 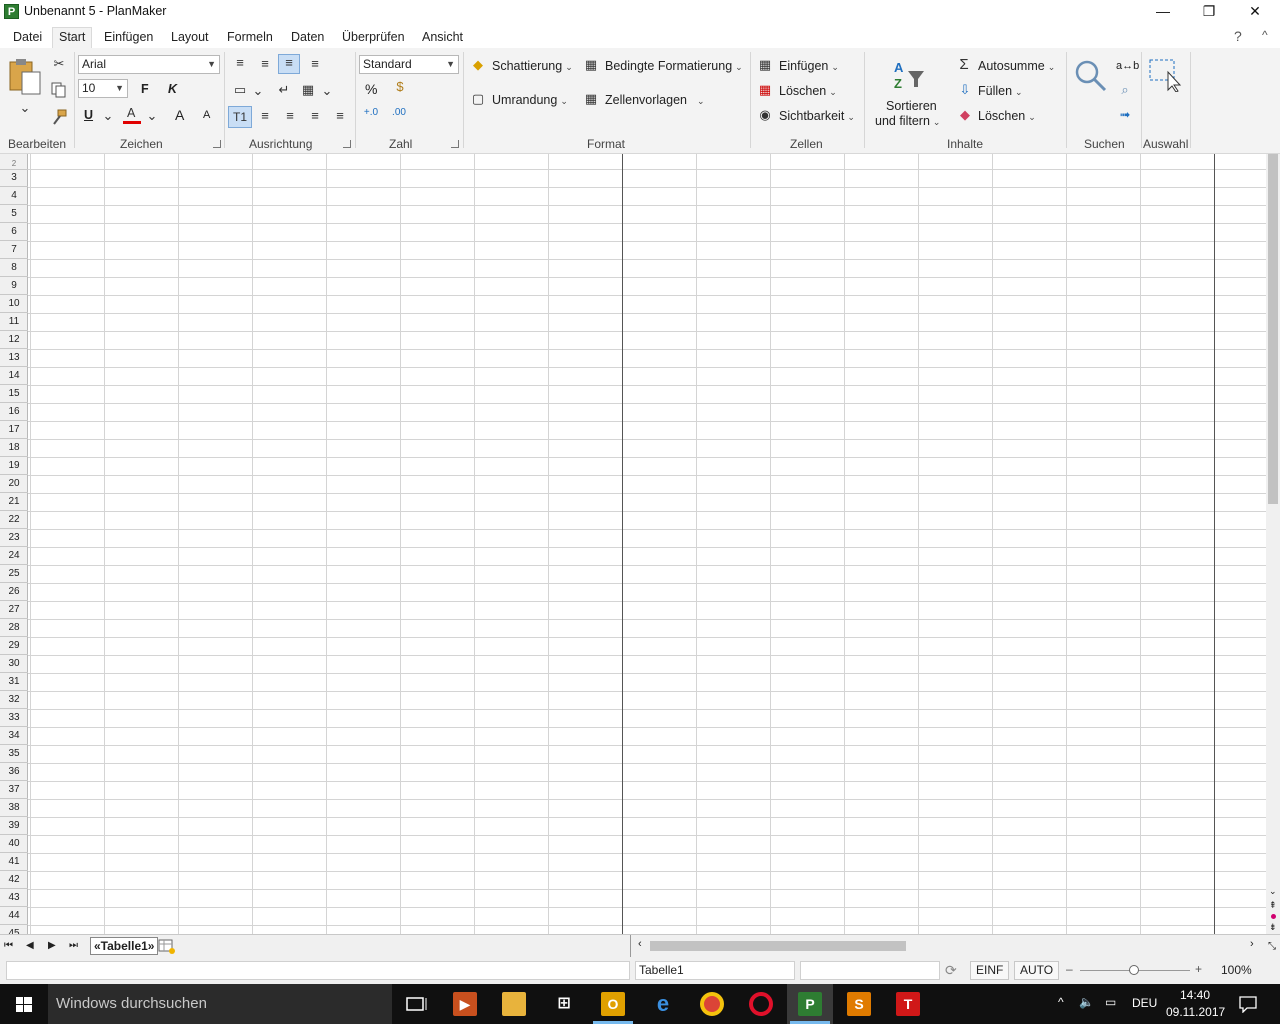 I want to click on store-icon: ⊞, so click(x=564, y=1004).